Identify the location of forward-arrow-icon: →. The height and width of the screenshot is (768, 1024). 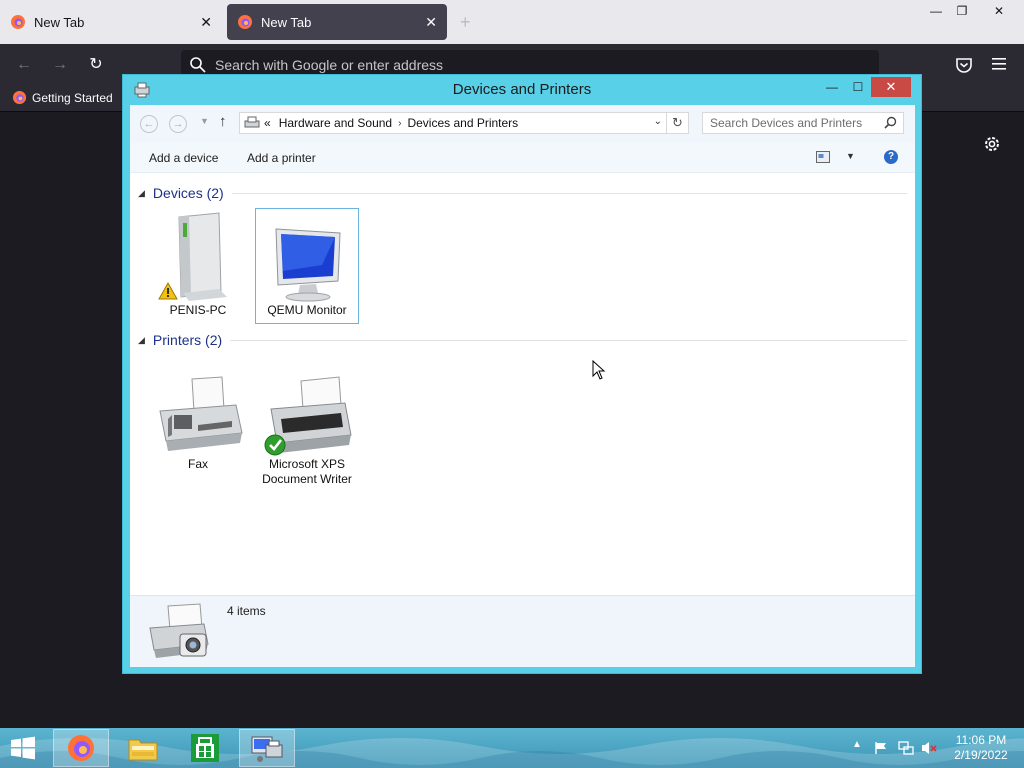
(60, 65).